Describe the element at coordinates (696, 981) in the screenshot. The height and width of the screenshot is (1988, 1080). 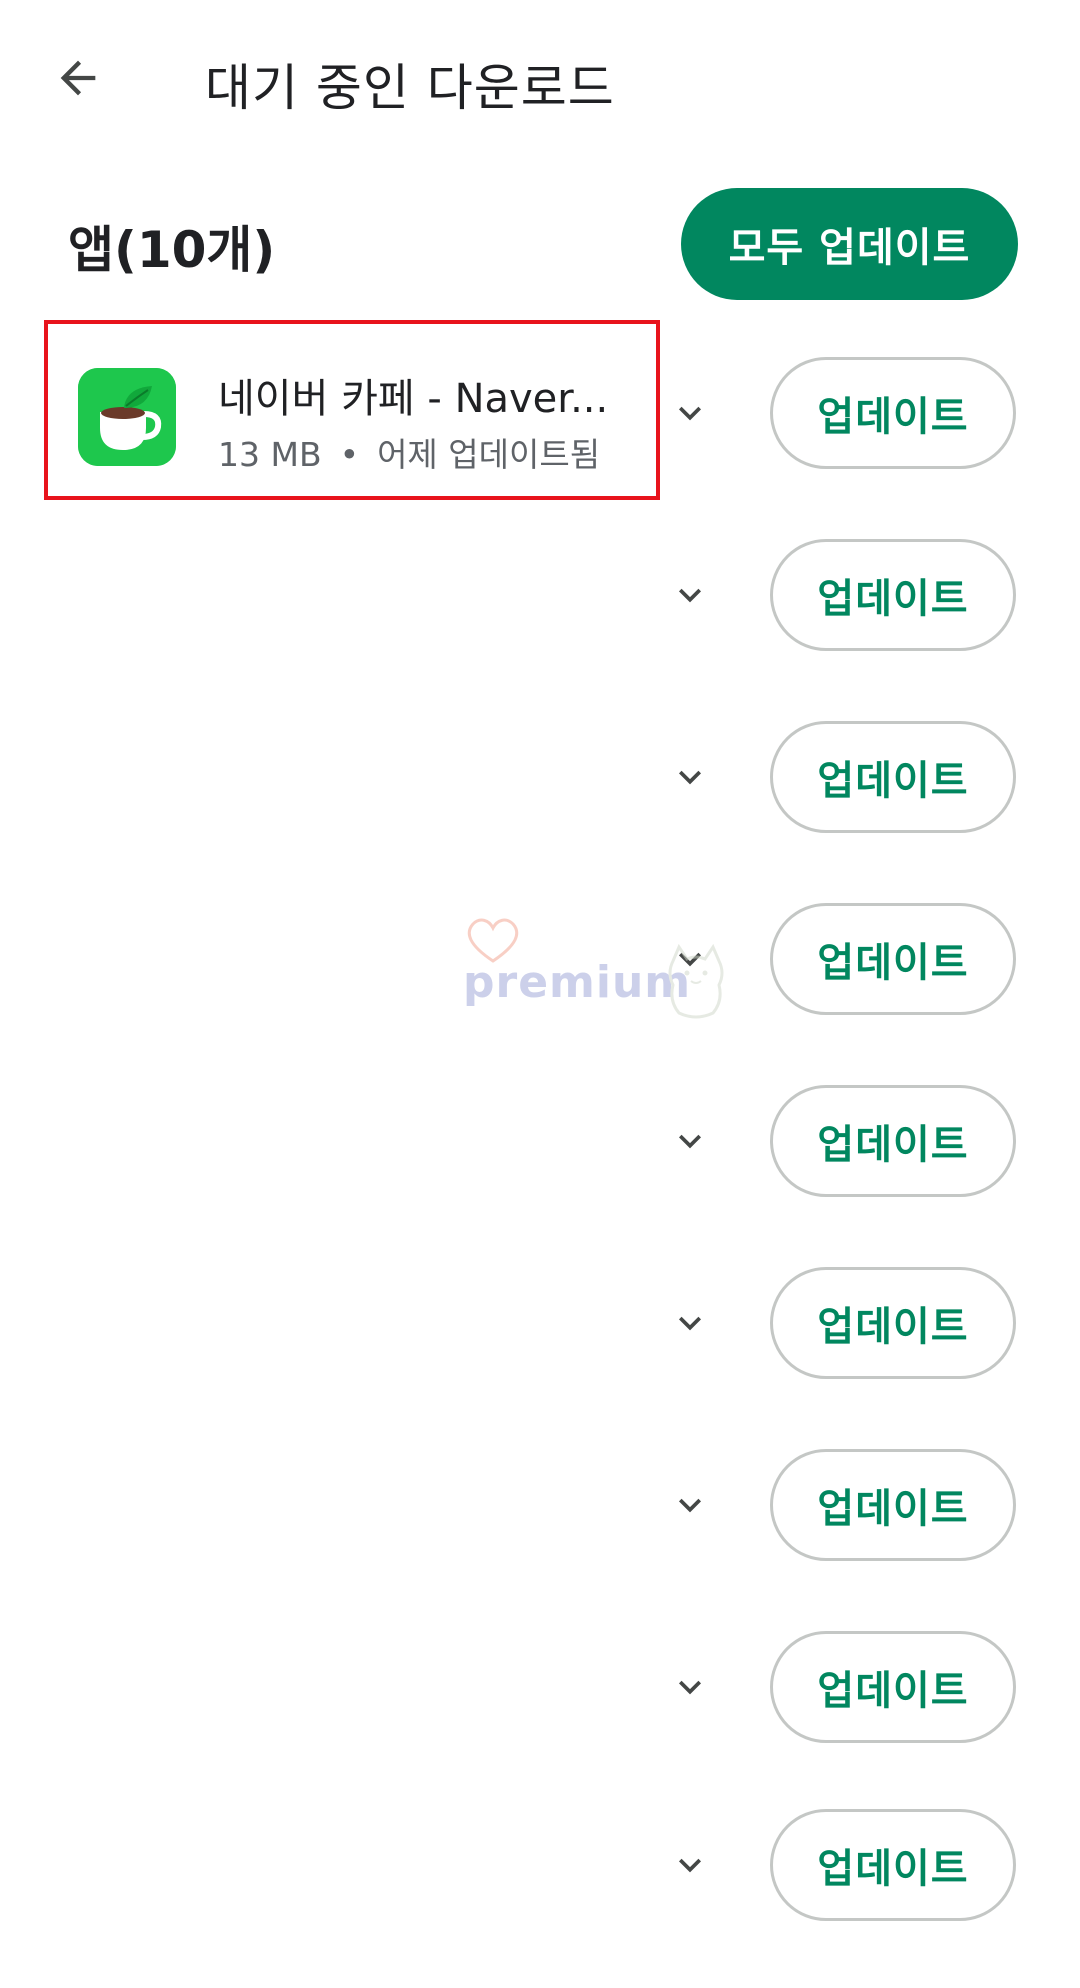
I see `cat-icon` at that location.